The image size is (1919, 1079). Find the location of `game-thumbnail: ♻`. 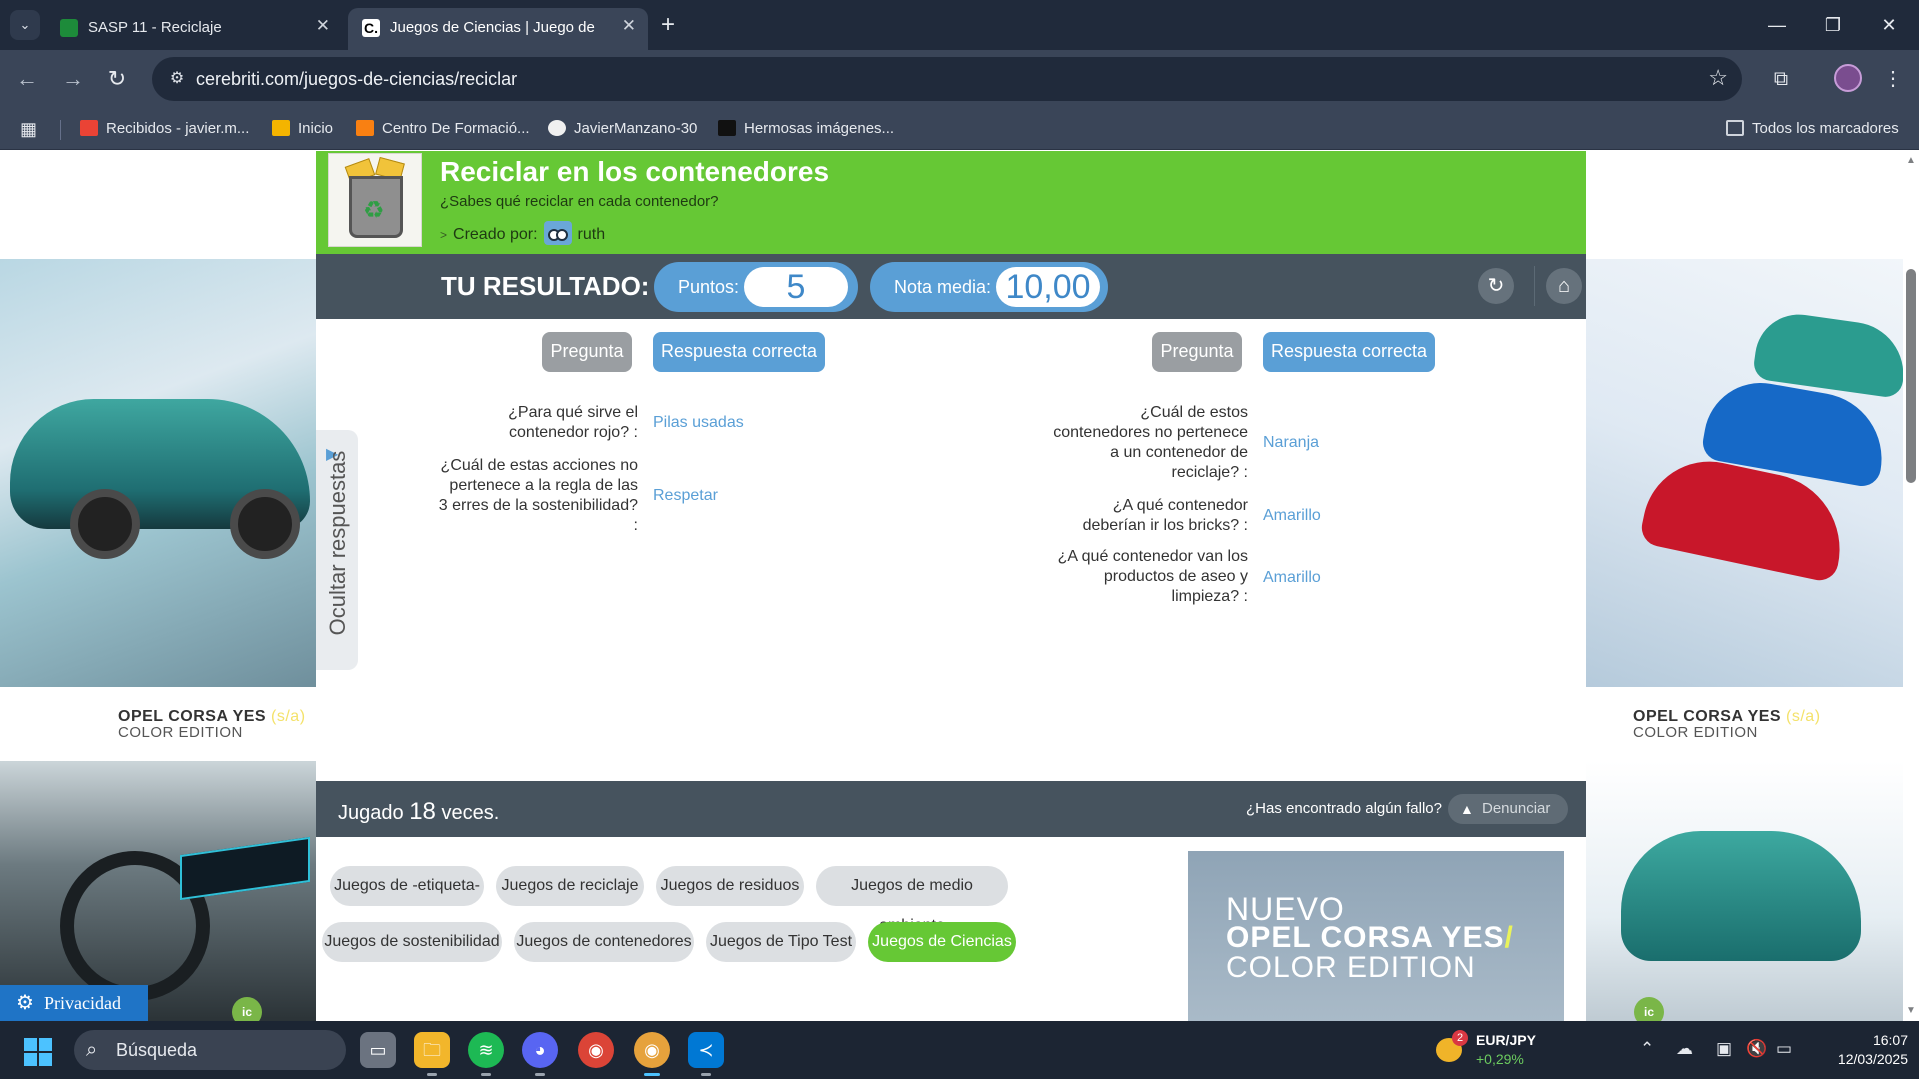

game-thumbnail: ♻ is located at coordinates (375, 200).